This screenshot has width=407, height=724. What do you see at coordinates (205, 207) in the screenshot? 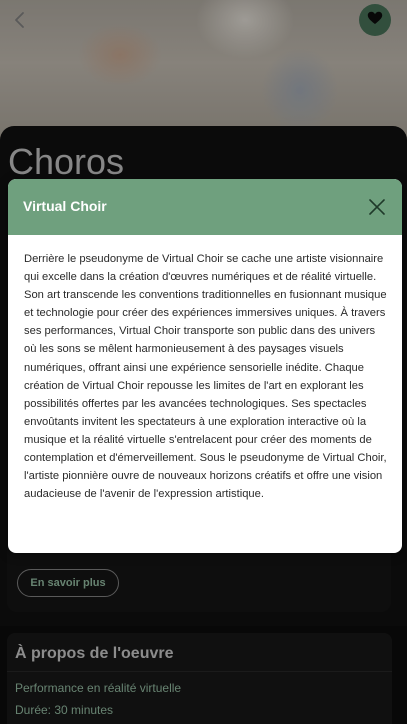
I see `modal-header: Virtual Choir` at bounding box center [205, 207].